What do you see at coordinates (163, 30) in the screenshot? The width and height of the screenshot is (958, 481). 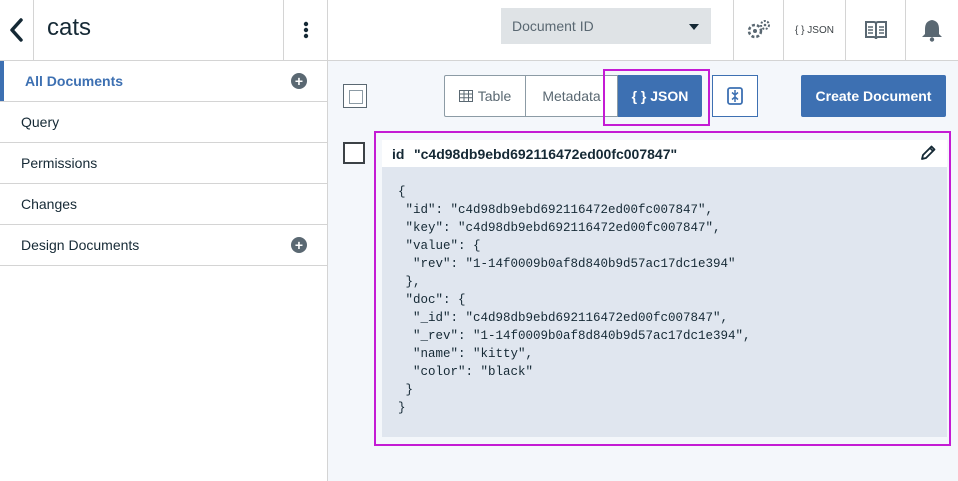 I see `sidebar-header: cats` at bounding box center [163, 30].